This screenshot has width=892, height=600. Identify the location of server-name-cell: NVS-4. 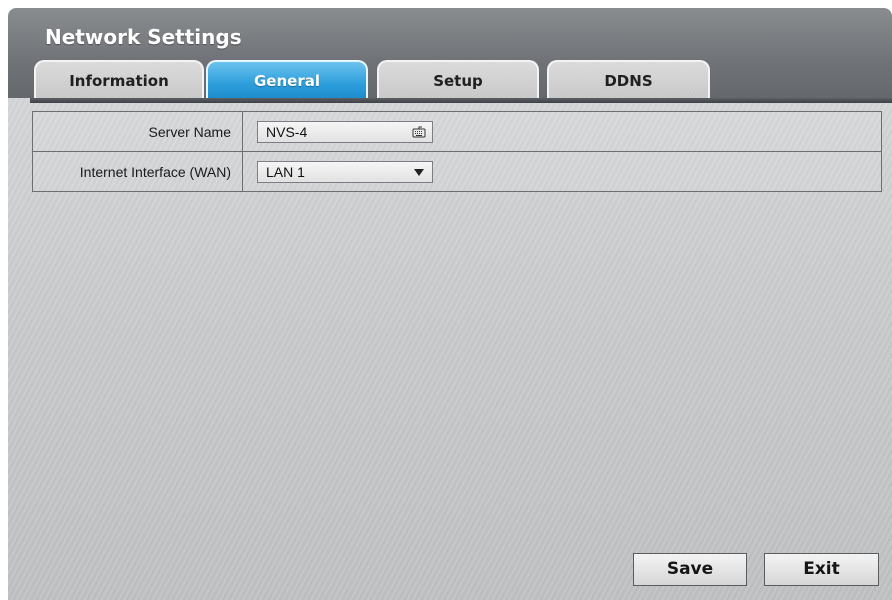
(562, 131).